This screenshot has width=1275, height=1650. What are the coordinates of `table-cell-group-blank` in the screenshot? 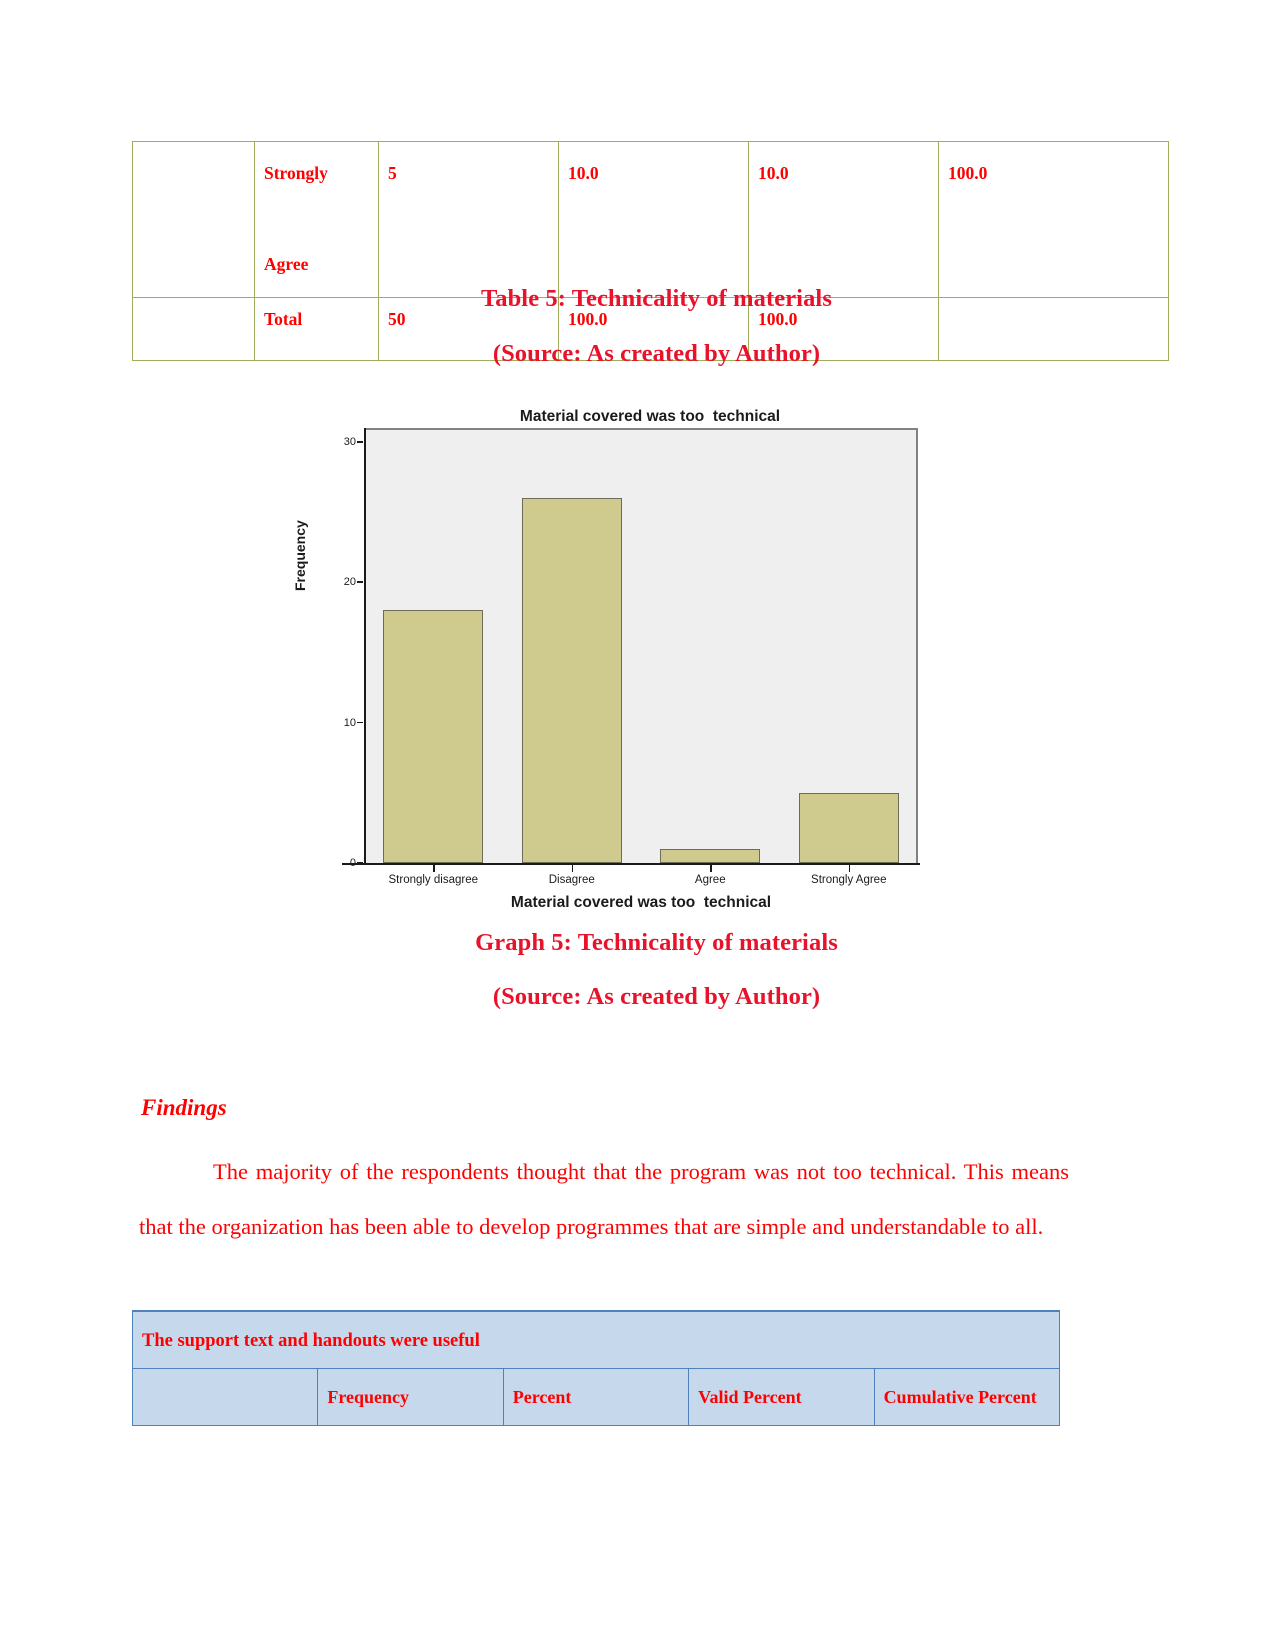 It's located at (193, 219).